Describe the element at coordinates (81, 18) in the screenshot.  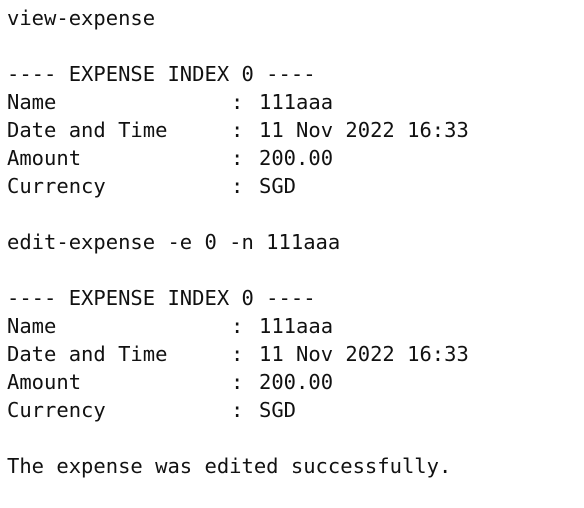
I see `command-line: view-expense` at that location.